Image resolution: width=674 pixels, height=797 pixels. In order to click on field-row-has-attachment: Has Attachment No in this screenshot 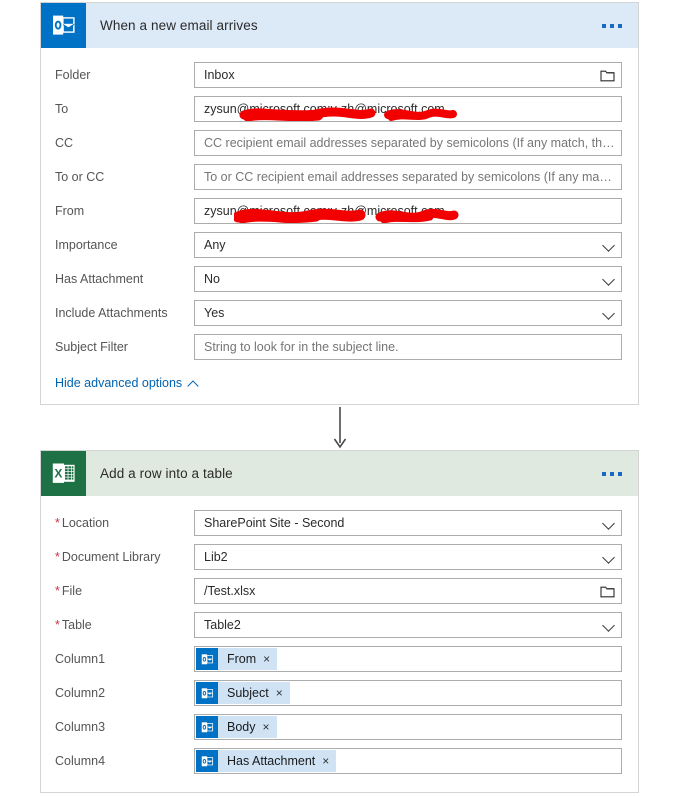, I will do `click(338, 279)`.